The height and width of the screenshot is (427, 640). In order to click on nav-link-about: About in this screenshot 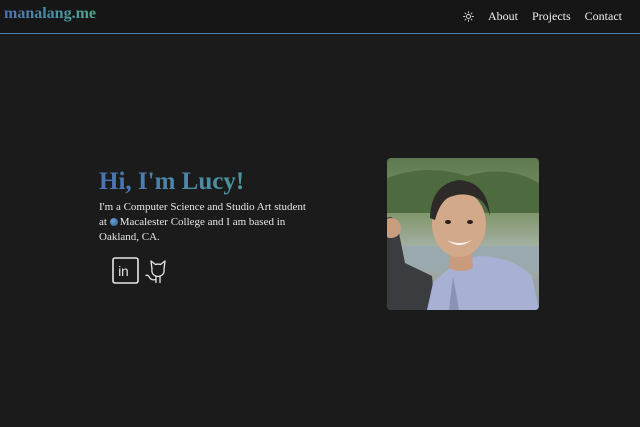, I will do `click(503, 16)`.